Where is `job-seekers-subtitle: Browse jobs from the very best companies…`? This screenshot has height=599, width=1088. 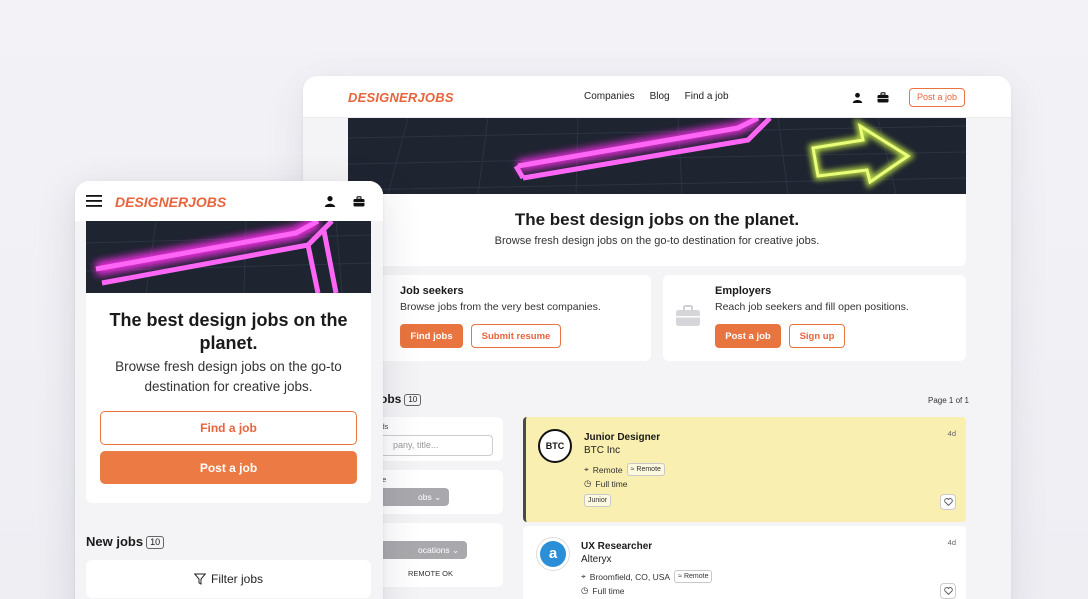 job-seekers-subtitle: Browse jobs from the very best companies… is located at coordinates (500, 307).